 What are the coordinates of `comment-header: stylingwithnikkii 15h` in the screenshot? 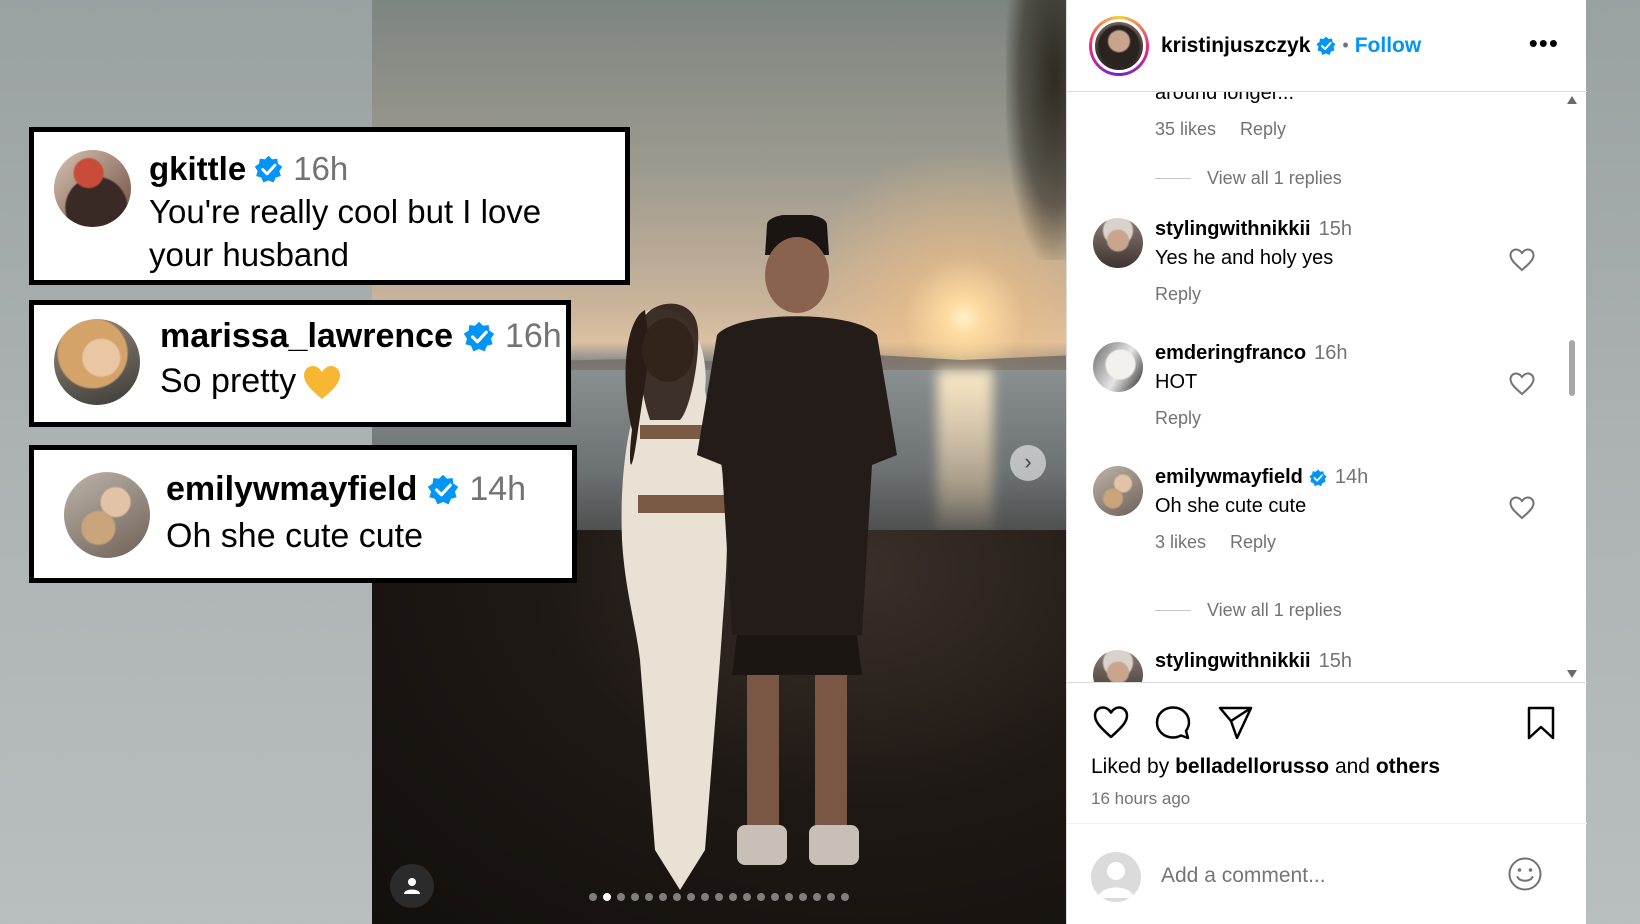 It's located at (1253, 229).